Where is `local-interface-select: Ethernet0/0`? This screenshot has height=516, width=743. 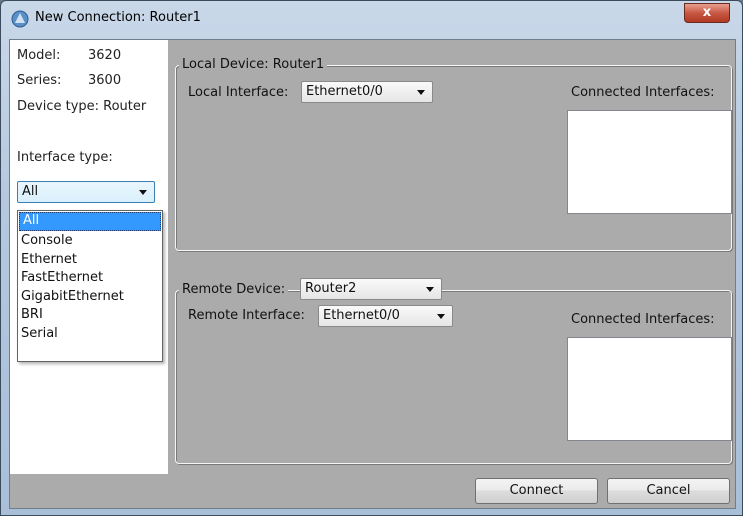
local-interface-select: Ethernet0/0 is located at coordinates (367, 92).